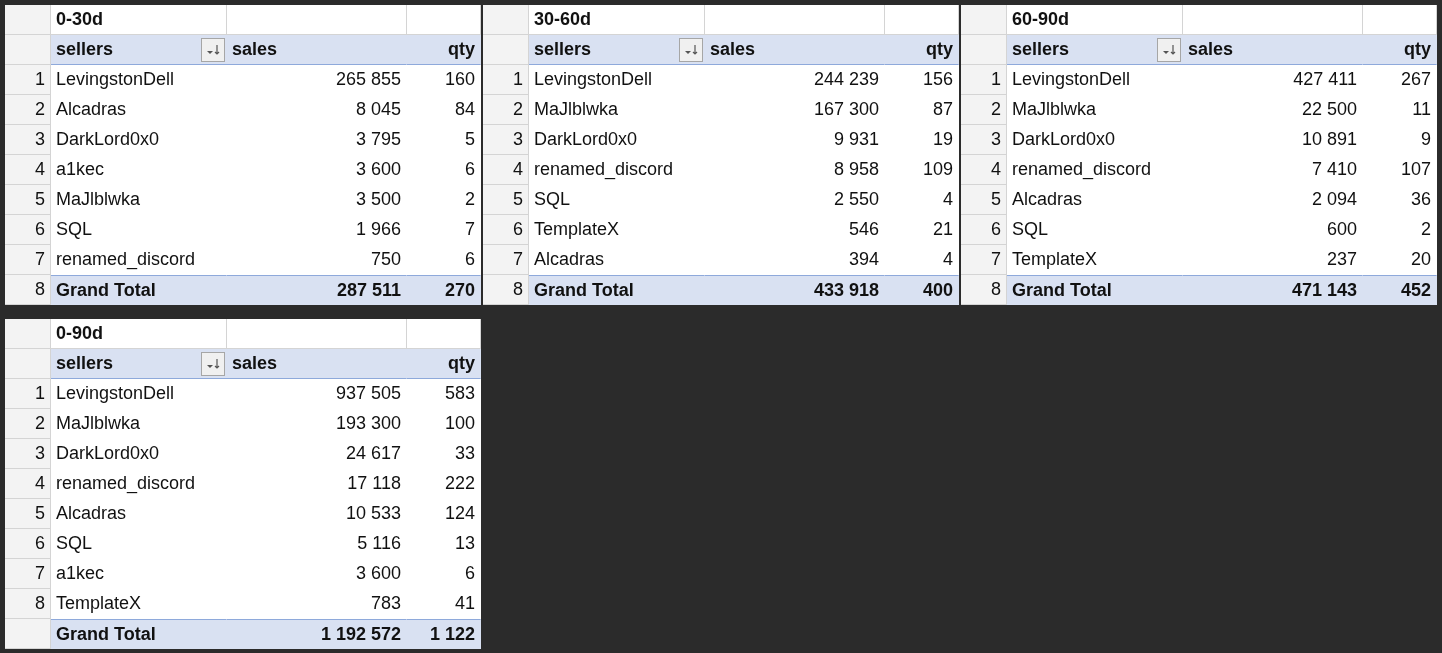 This screenshot has height=653, width=1442. I want to click on table-title: 60-90d, so click(1095, 20).